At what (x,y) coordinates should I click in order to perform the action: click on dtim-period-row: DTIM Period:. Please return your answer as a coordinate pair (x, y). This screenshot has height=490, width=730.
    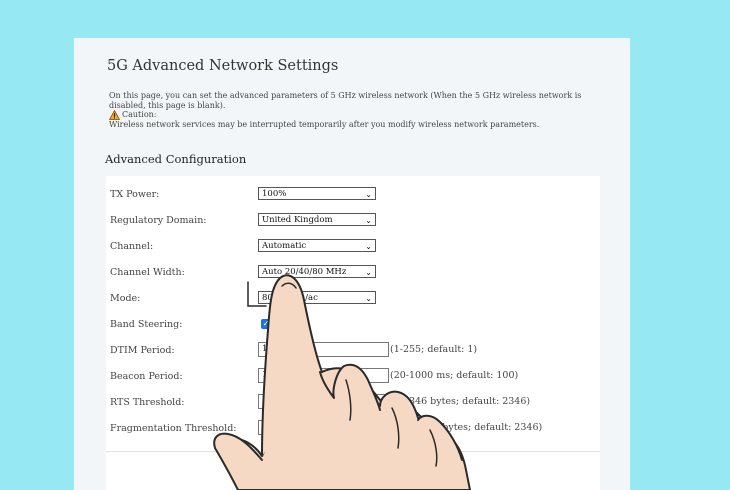
    Looking at the image, I should click on (184, 350).